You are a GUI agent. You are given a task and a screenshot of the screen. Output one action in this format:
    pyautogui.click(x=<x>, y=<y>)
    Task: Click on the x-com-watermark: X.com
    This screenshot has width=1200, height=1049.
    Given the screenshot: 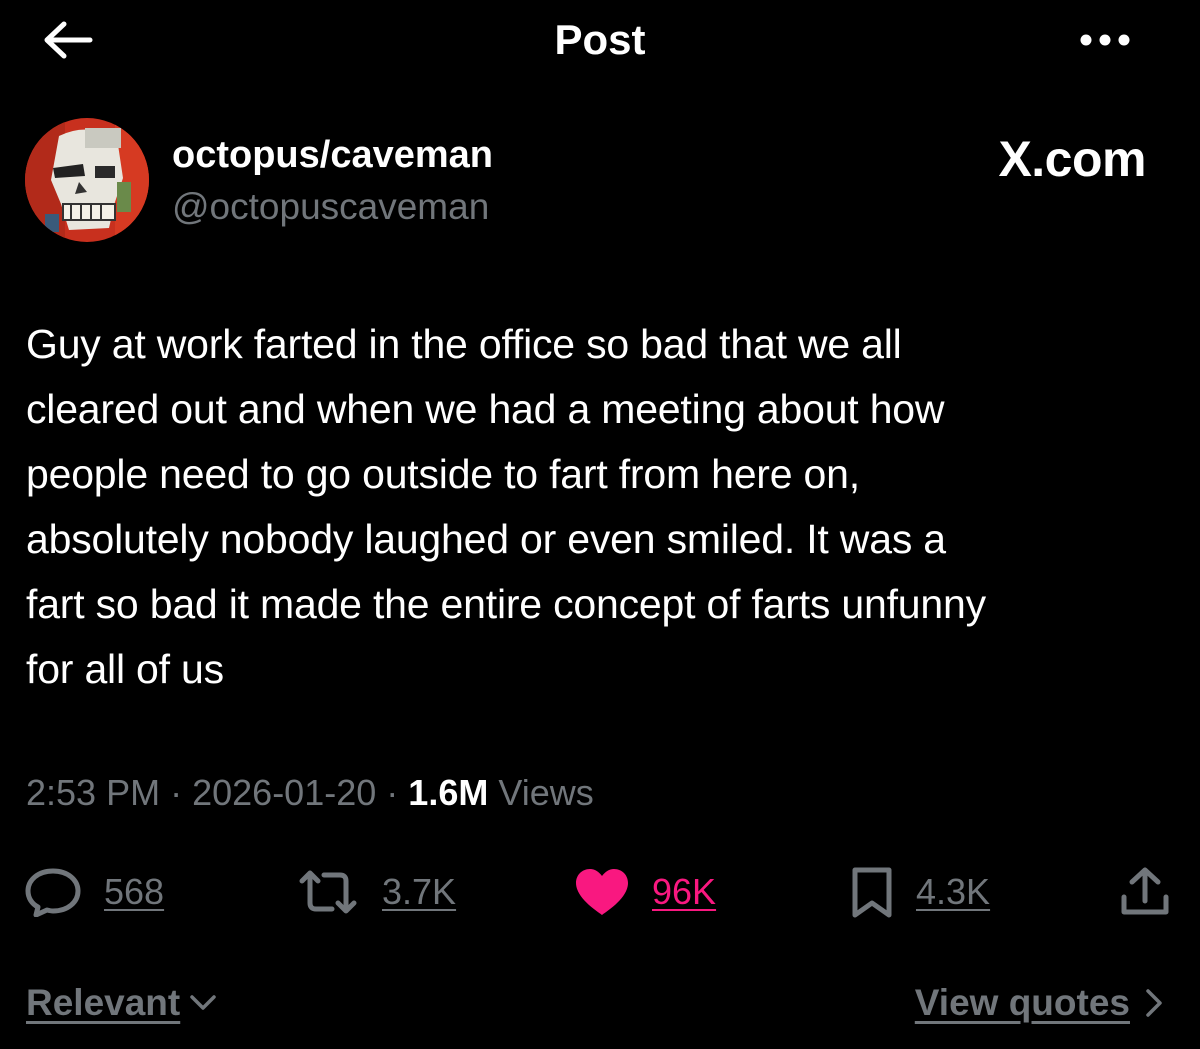 What is the action you would take?
    pyautogui.click(x=1072, y=159)
    